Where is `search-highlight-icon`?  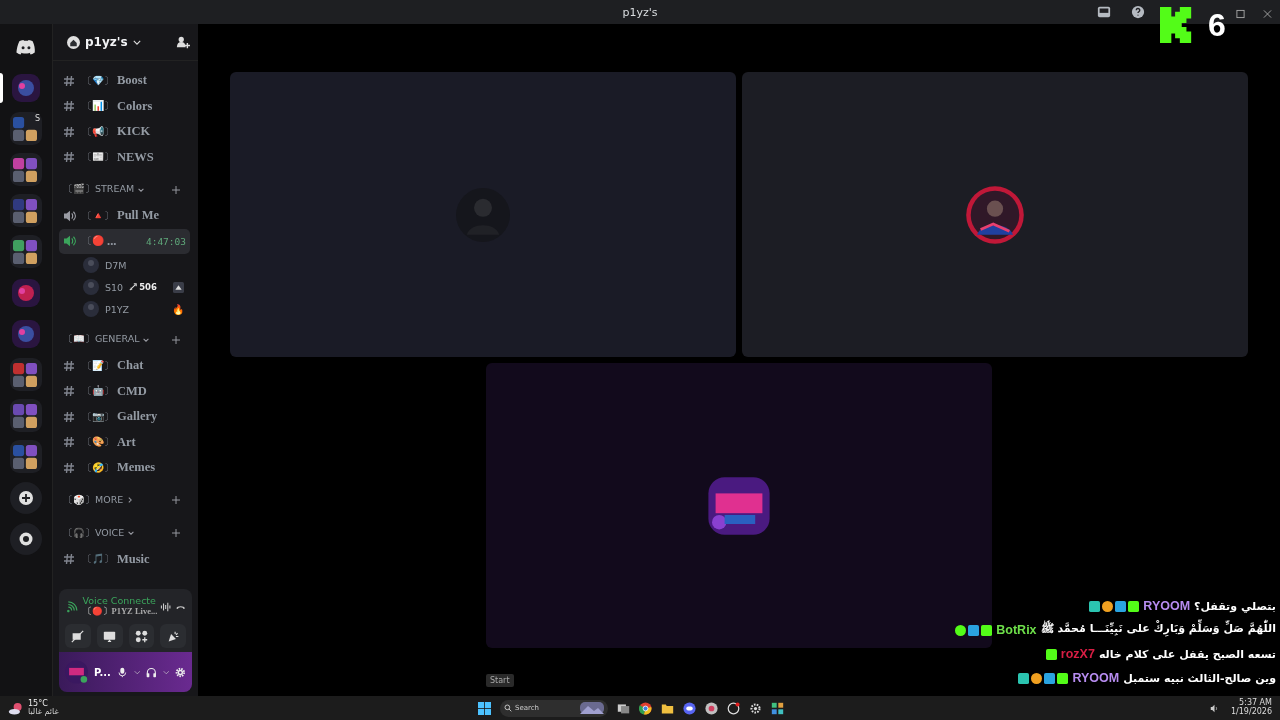
search-highlight-icon is located at coordinates (592, 708).